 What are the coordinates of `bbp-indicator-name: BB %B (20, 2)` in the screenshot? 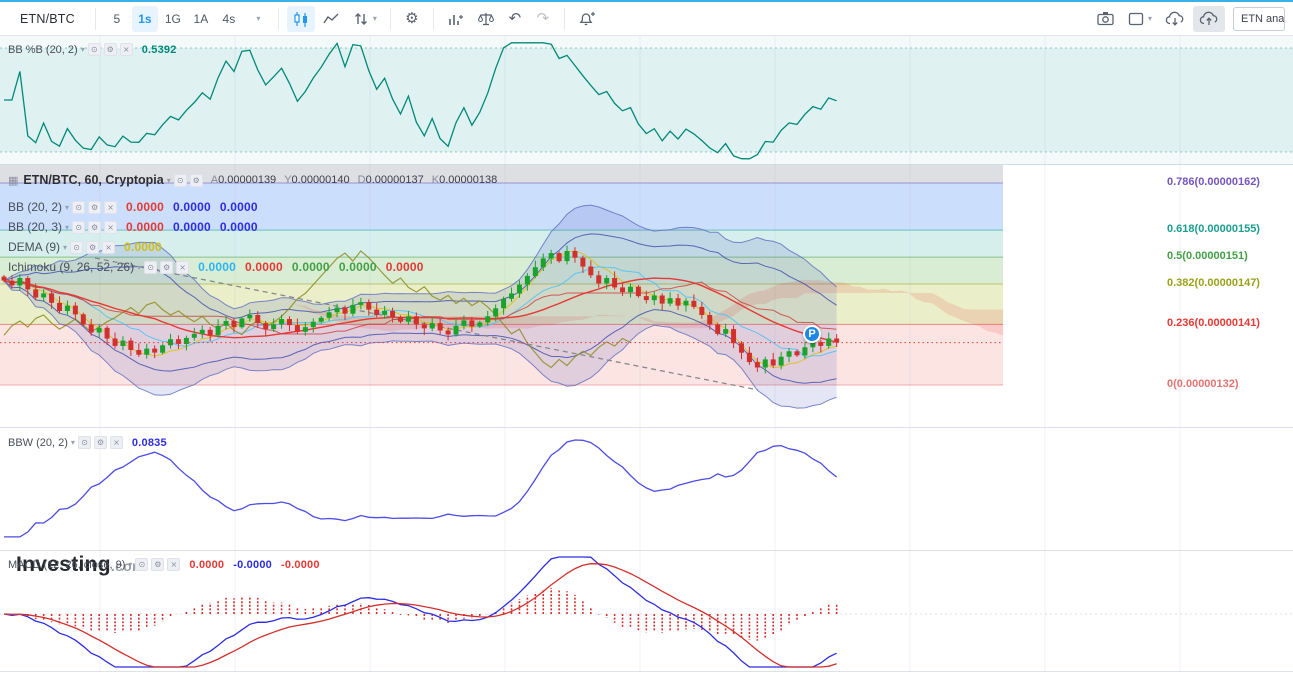 It's located at (43, 50).